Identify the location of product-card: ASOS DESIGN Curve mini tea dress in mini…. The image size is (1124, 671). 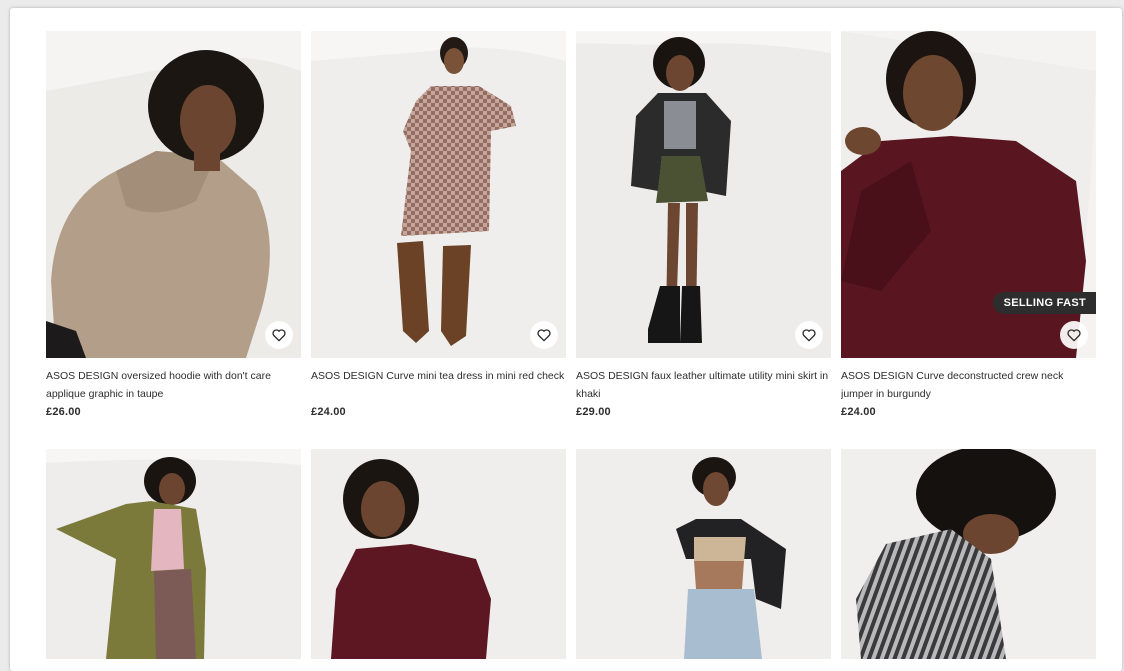
(438, 240).